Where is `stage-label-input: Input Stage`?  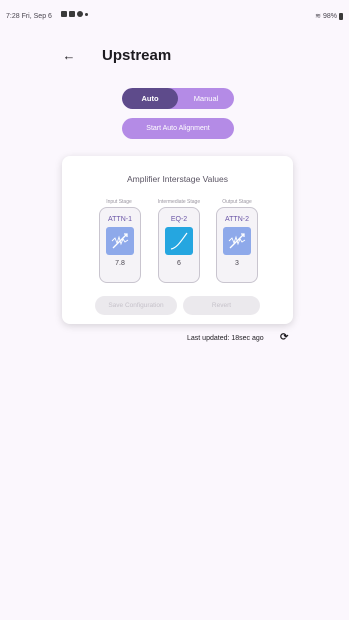
stage-label-input: Input Stage is located at coordinates (119, 202).